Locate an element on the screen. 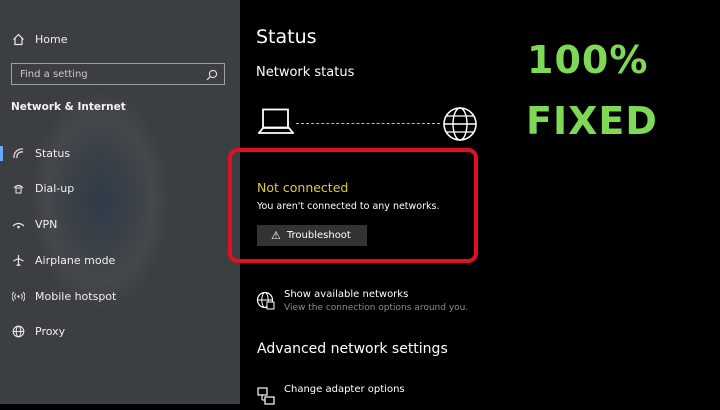 Image resolution: width=720 pixels, height=410 pixels. connection-status-title: Not connected is located at coordinates (303, 187).